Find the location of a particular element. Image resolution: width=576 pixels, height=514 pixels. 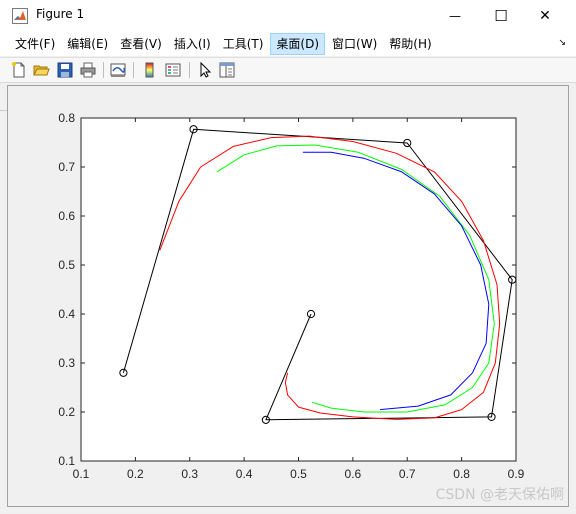

y-tick-label: 0.5 is located at coordinates (66, 265).